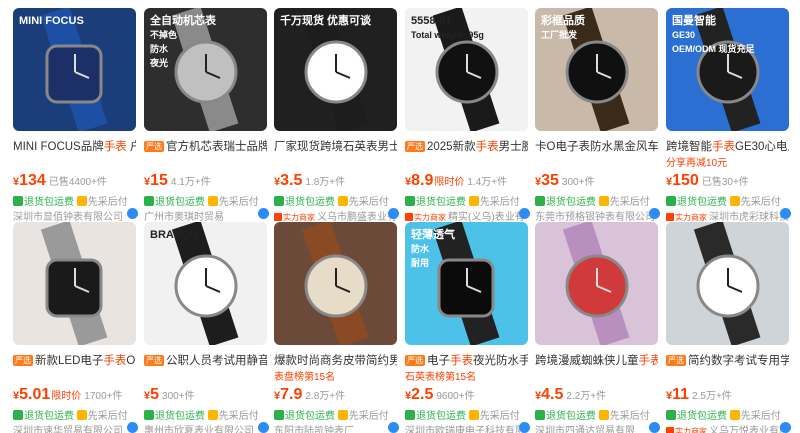  What do you see at coordinates (74, 69) in the screenshot?
I see `product-image: MINI FOCUS` at bounding box center [74, 69].